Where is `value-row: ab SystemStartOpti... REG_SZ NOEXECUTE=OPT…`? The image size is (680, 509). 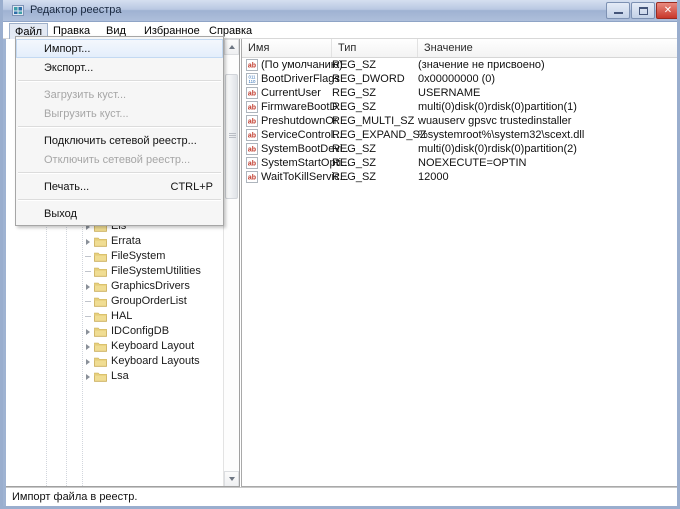 value-row: ab SystemStartOpti... REG_SZ NOEXECUTE=OPT… is located at coordinates (459, 163).